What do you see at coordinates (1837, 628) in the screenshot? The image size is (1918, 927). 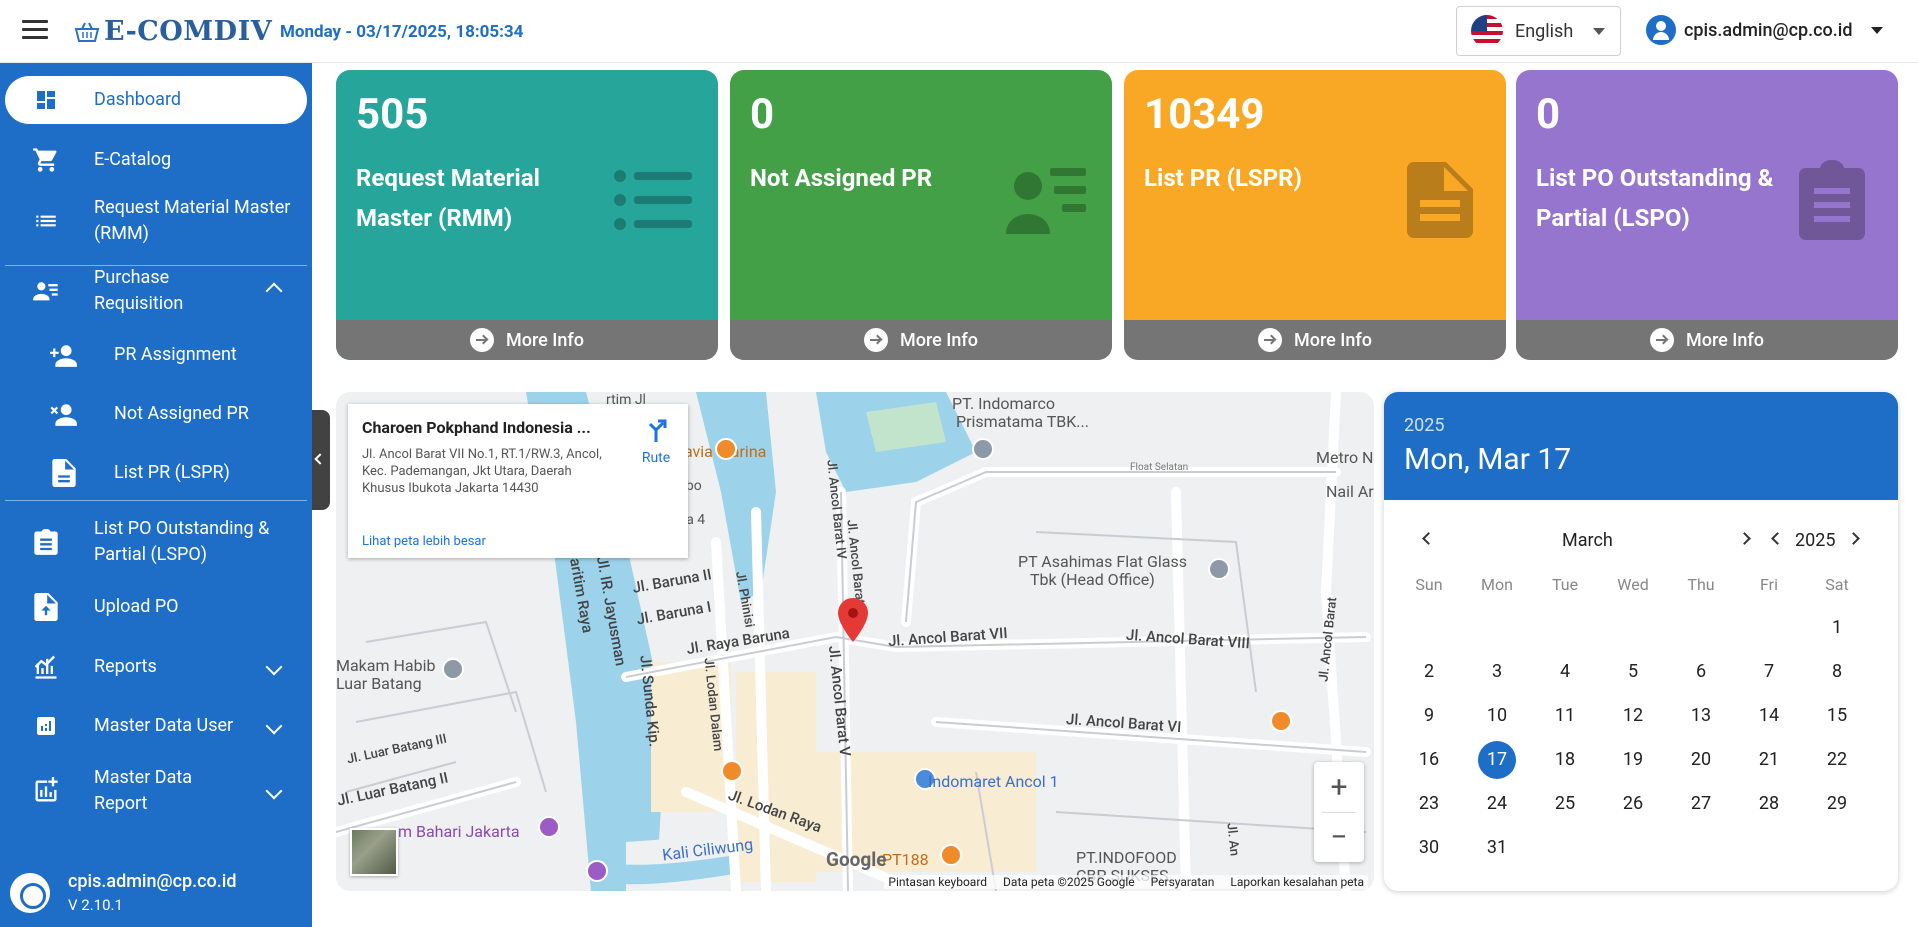 I see `calendar-day: 1` at bounding box center [1837, 628].